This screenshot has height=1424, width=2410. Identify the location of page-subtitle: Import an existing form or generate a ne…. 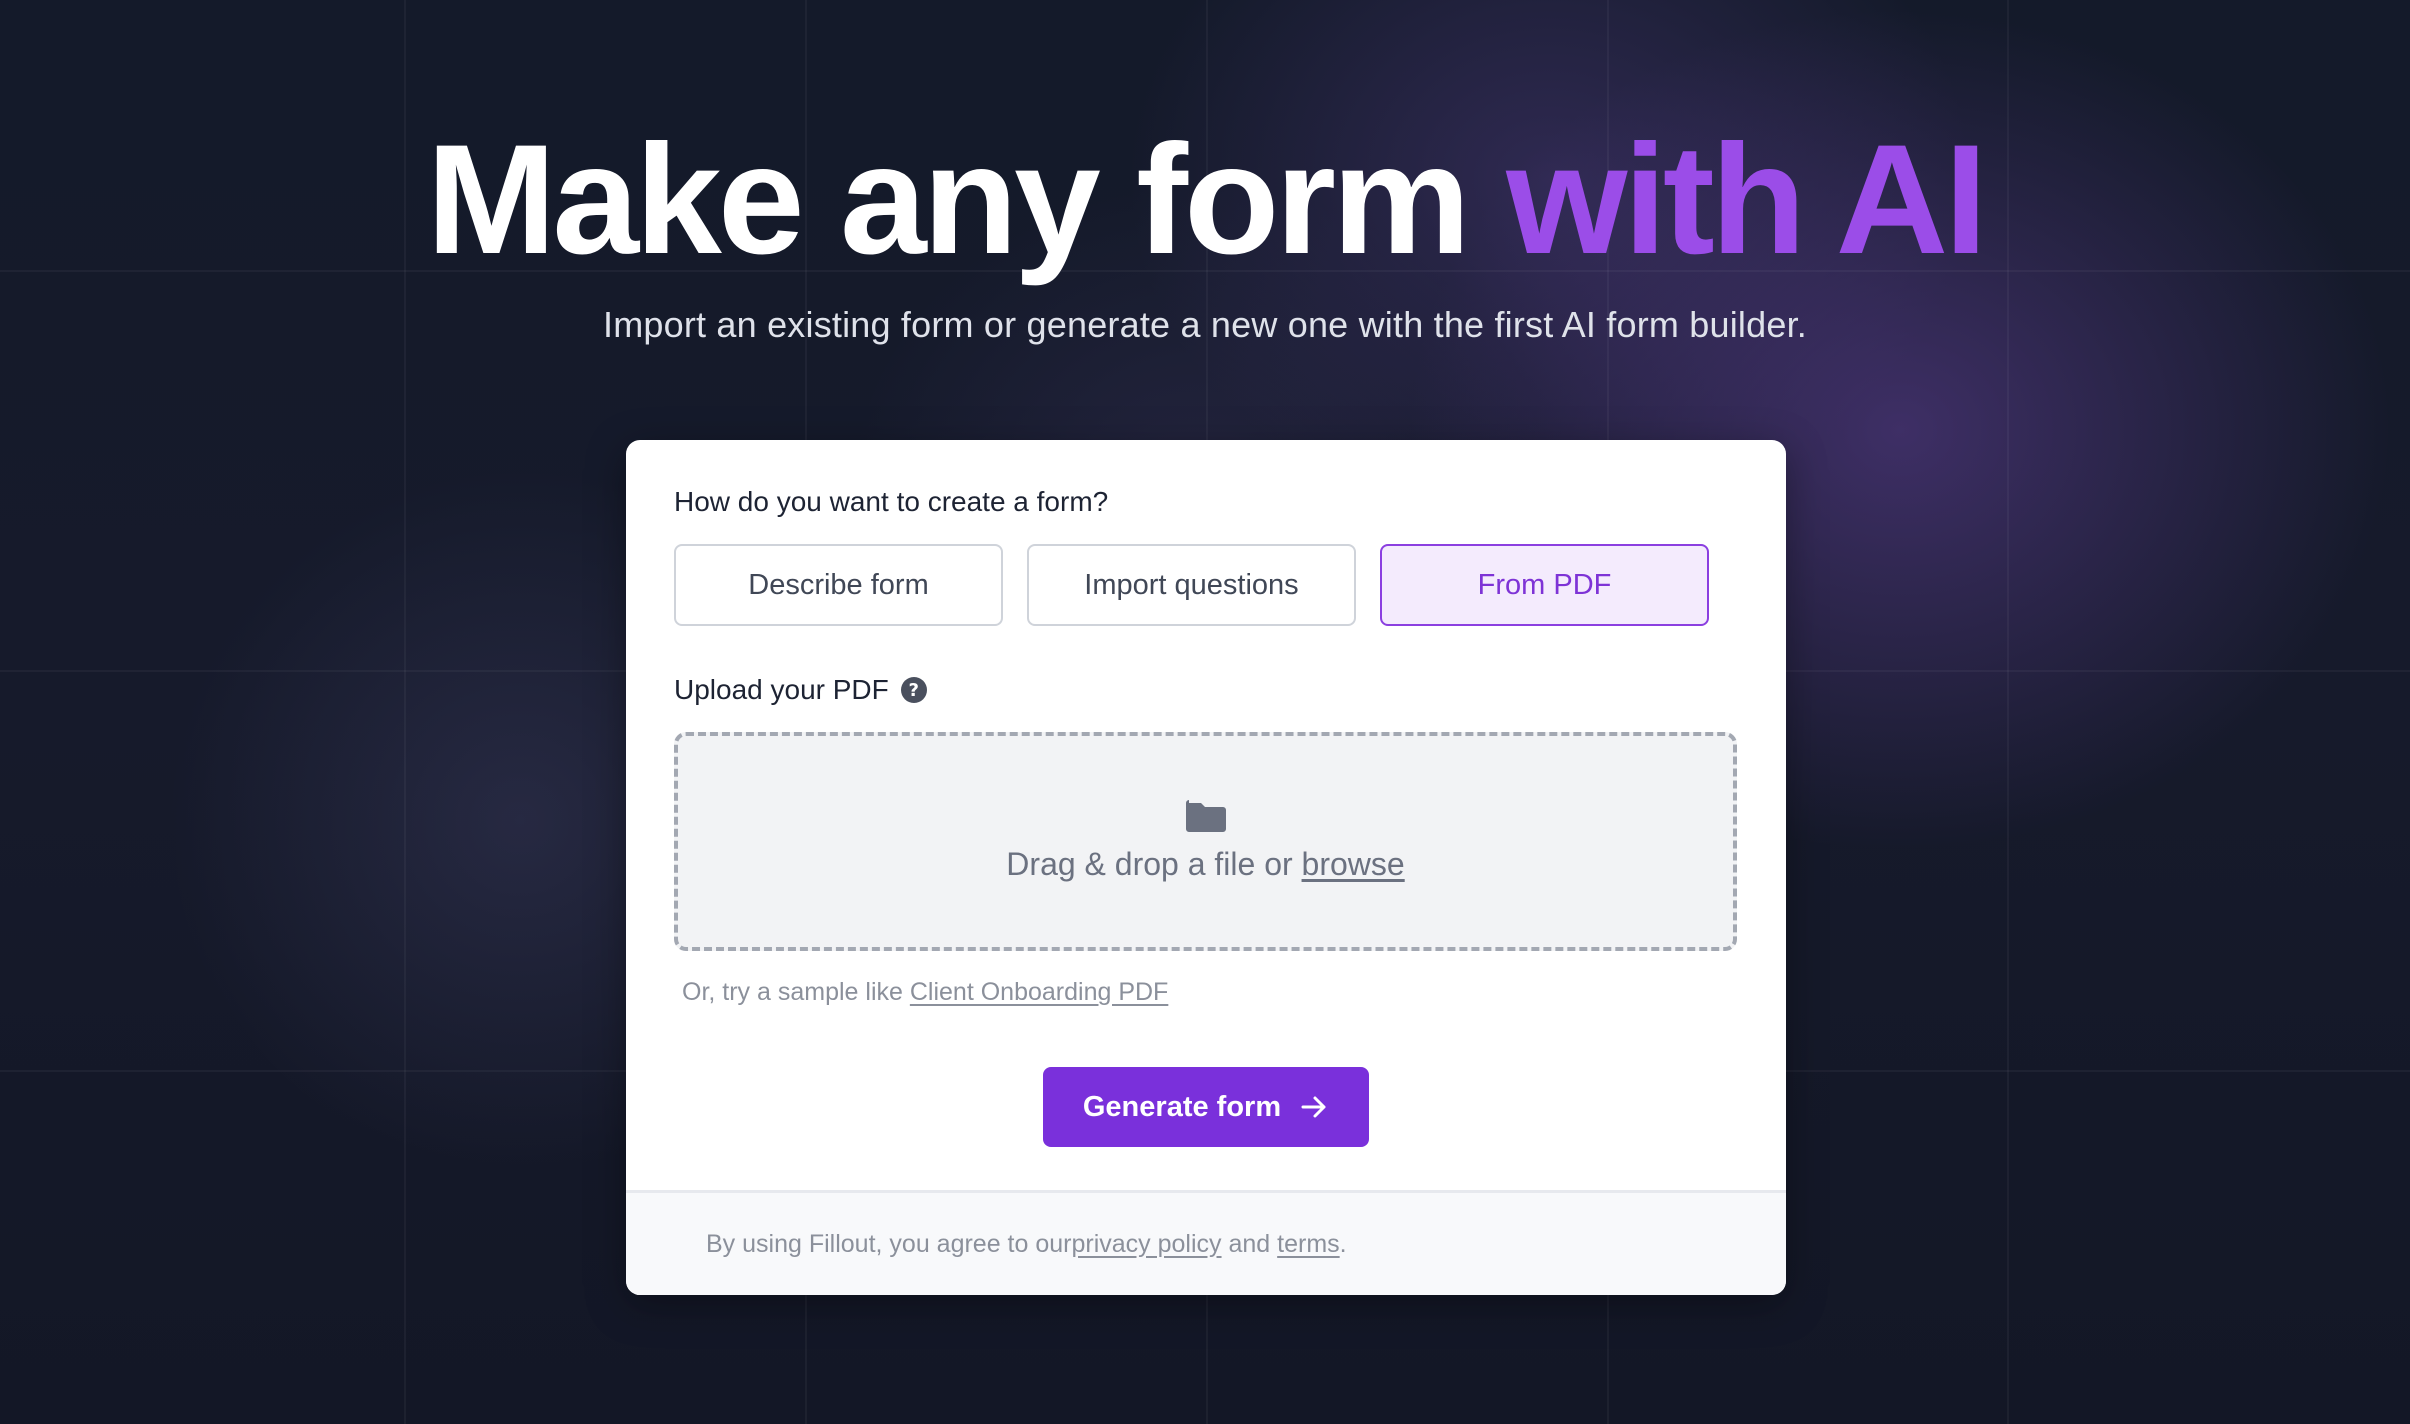
(1205, 324).